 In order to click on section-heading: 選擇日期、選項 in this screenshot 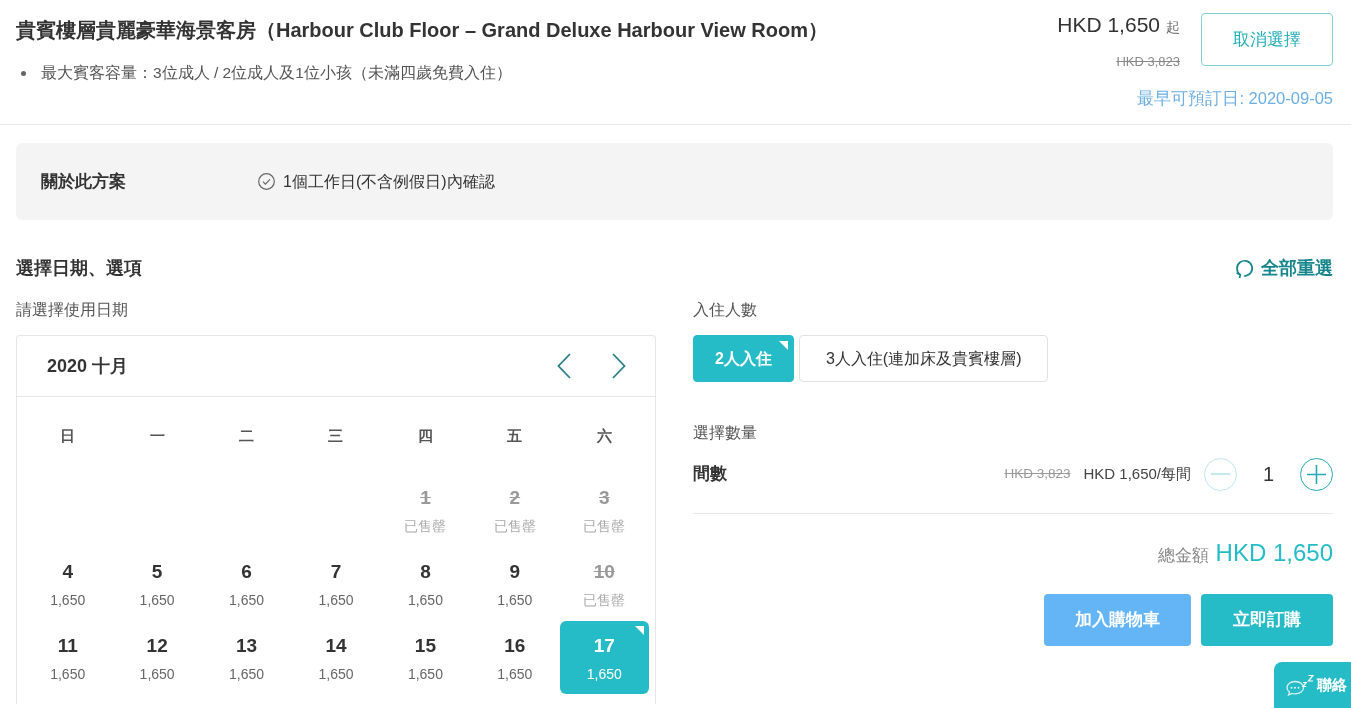, I will do `click(79, 268)`.